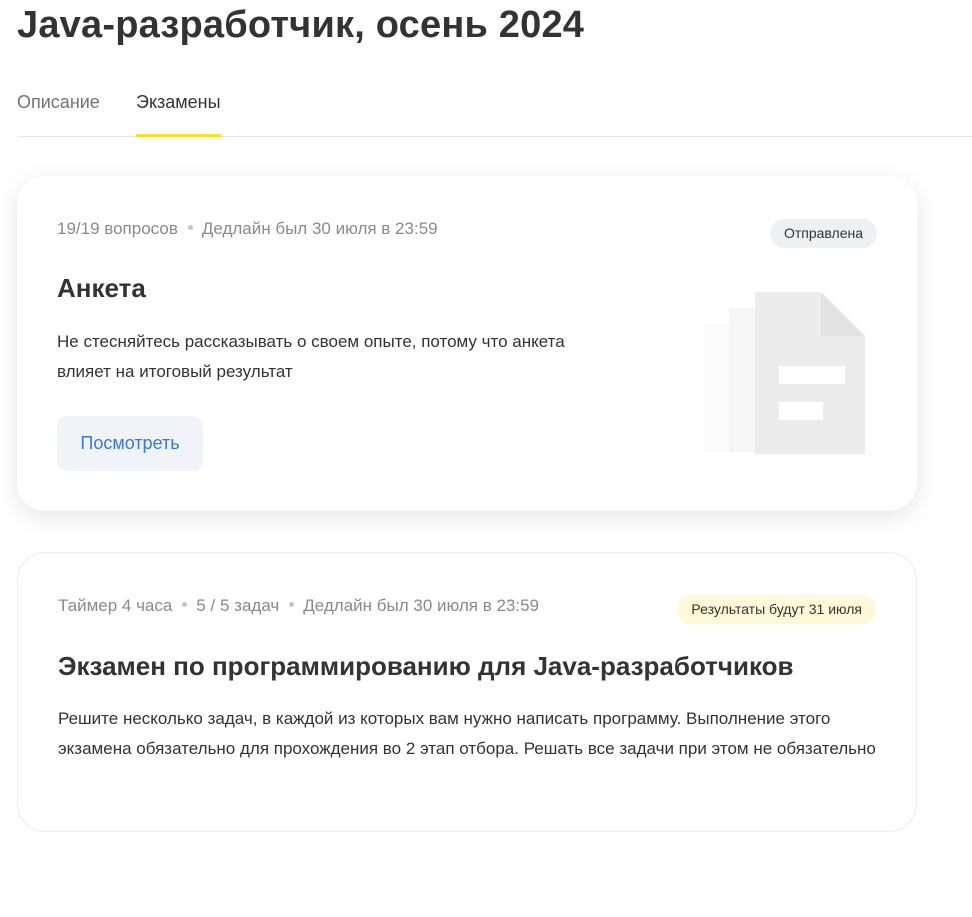  Describe the element at coordinates (115, 605) in the screenshot. I see `timer-text: Таймер 4 часа` at that location.